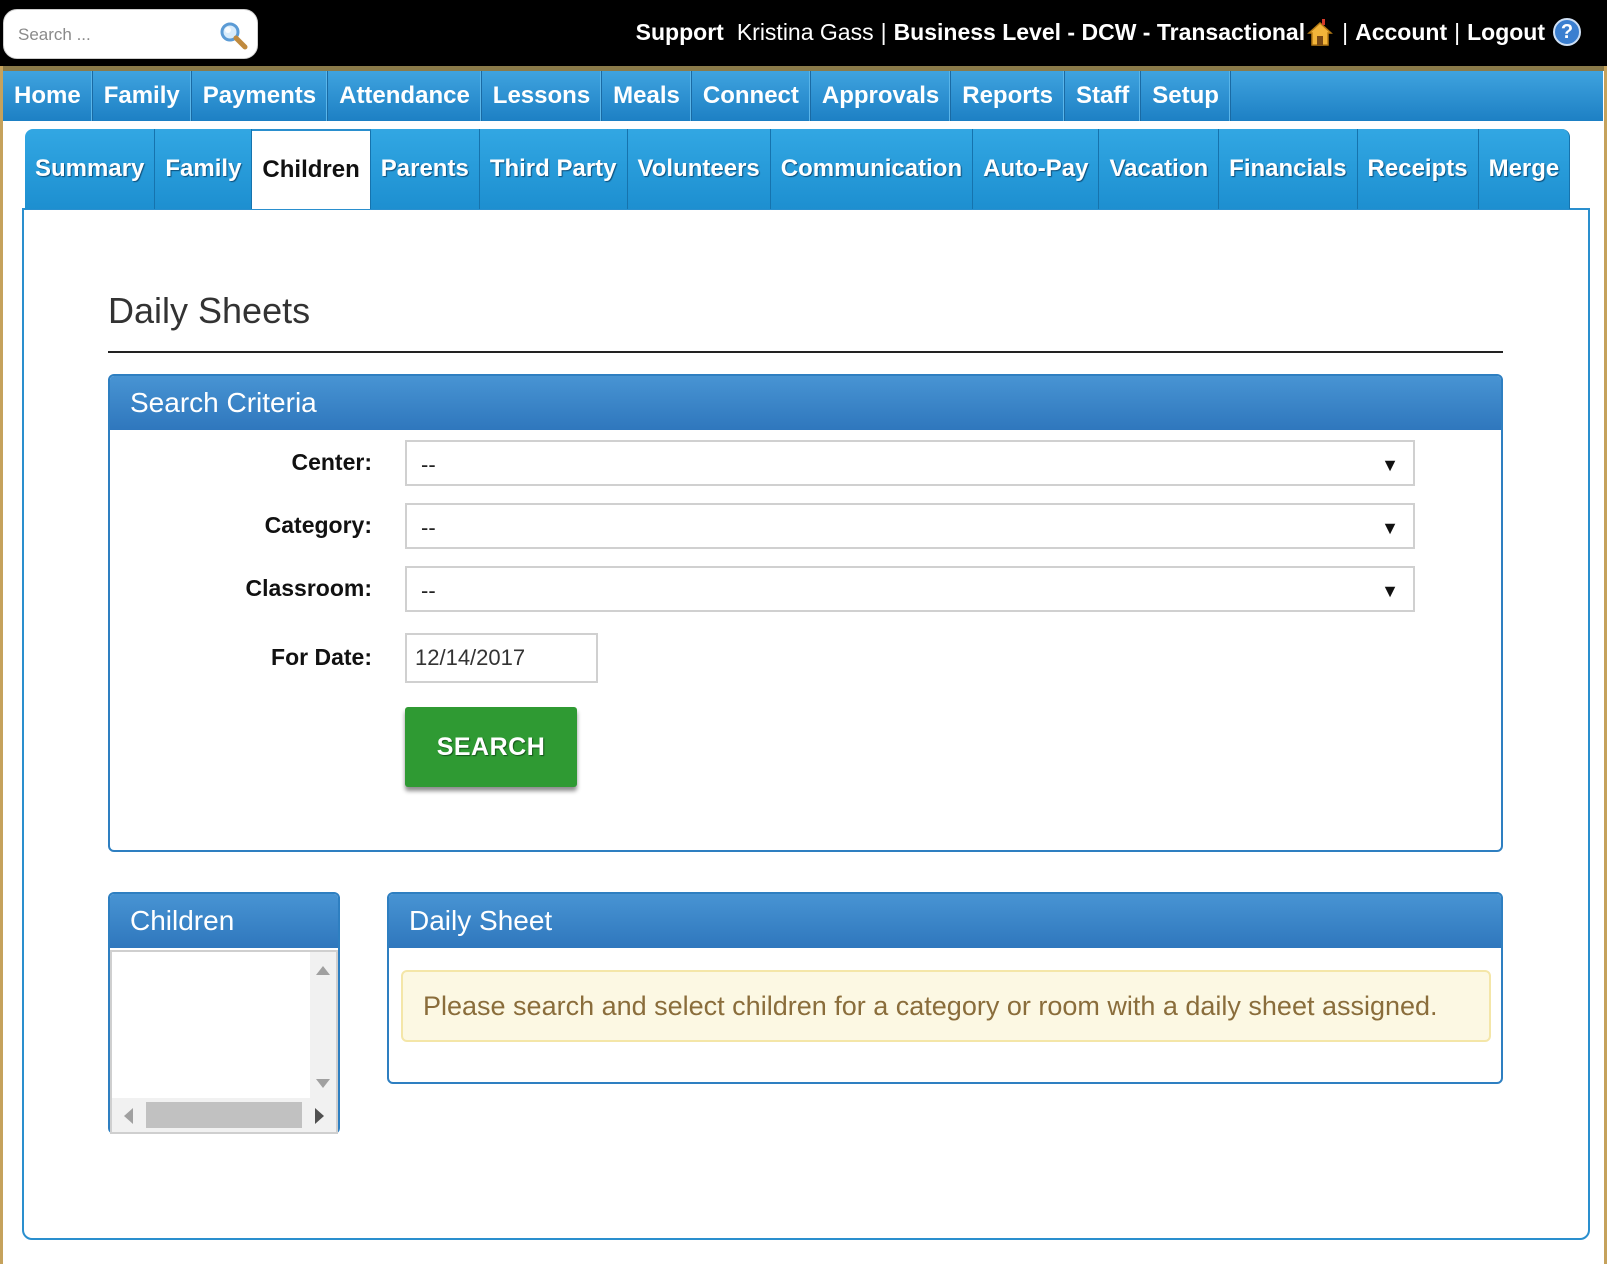 The image size is (1607, 1264). I want to click on nav-attendance: Attendance, so click(405, 96).